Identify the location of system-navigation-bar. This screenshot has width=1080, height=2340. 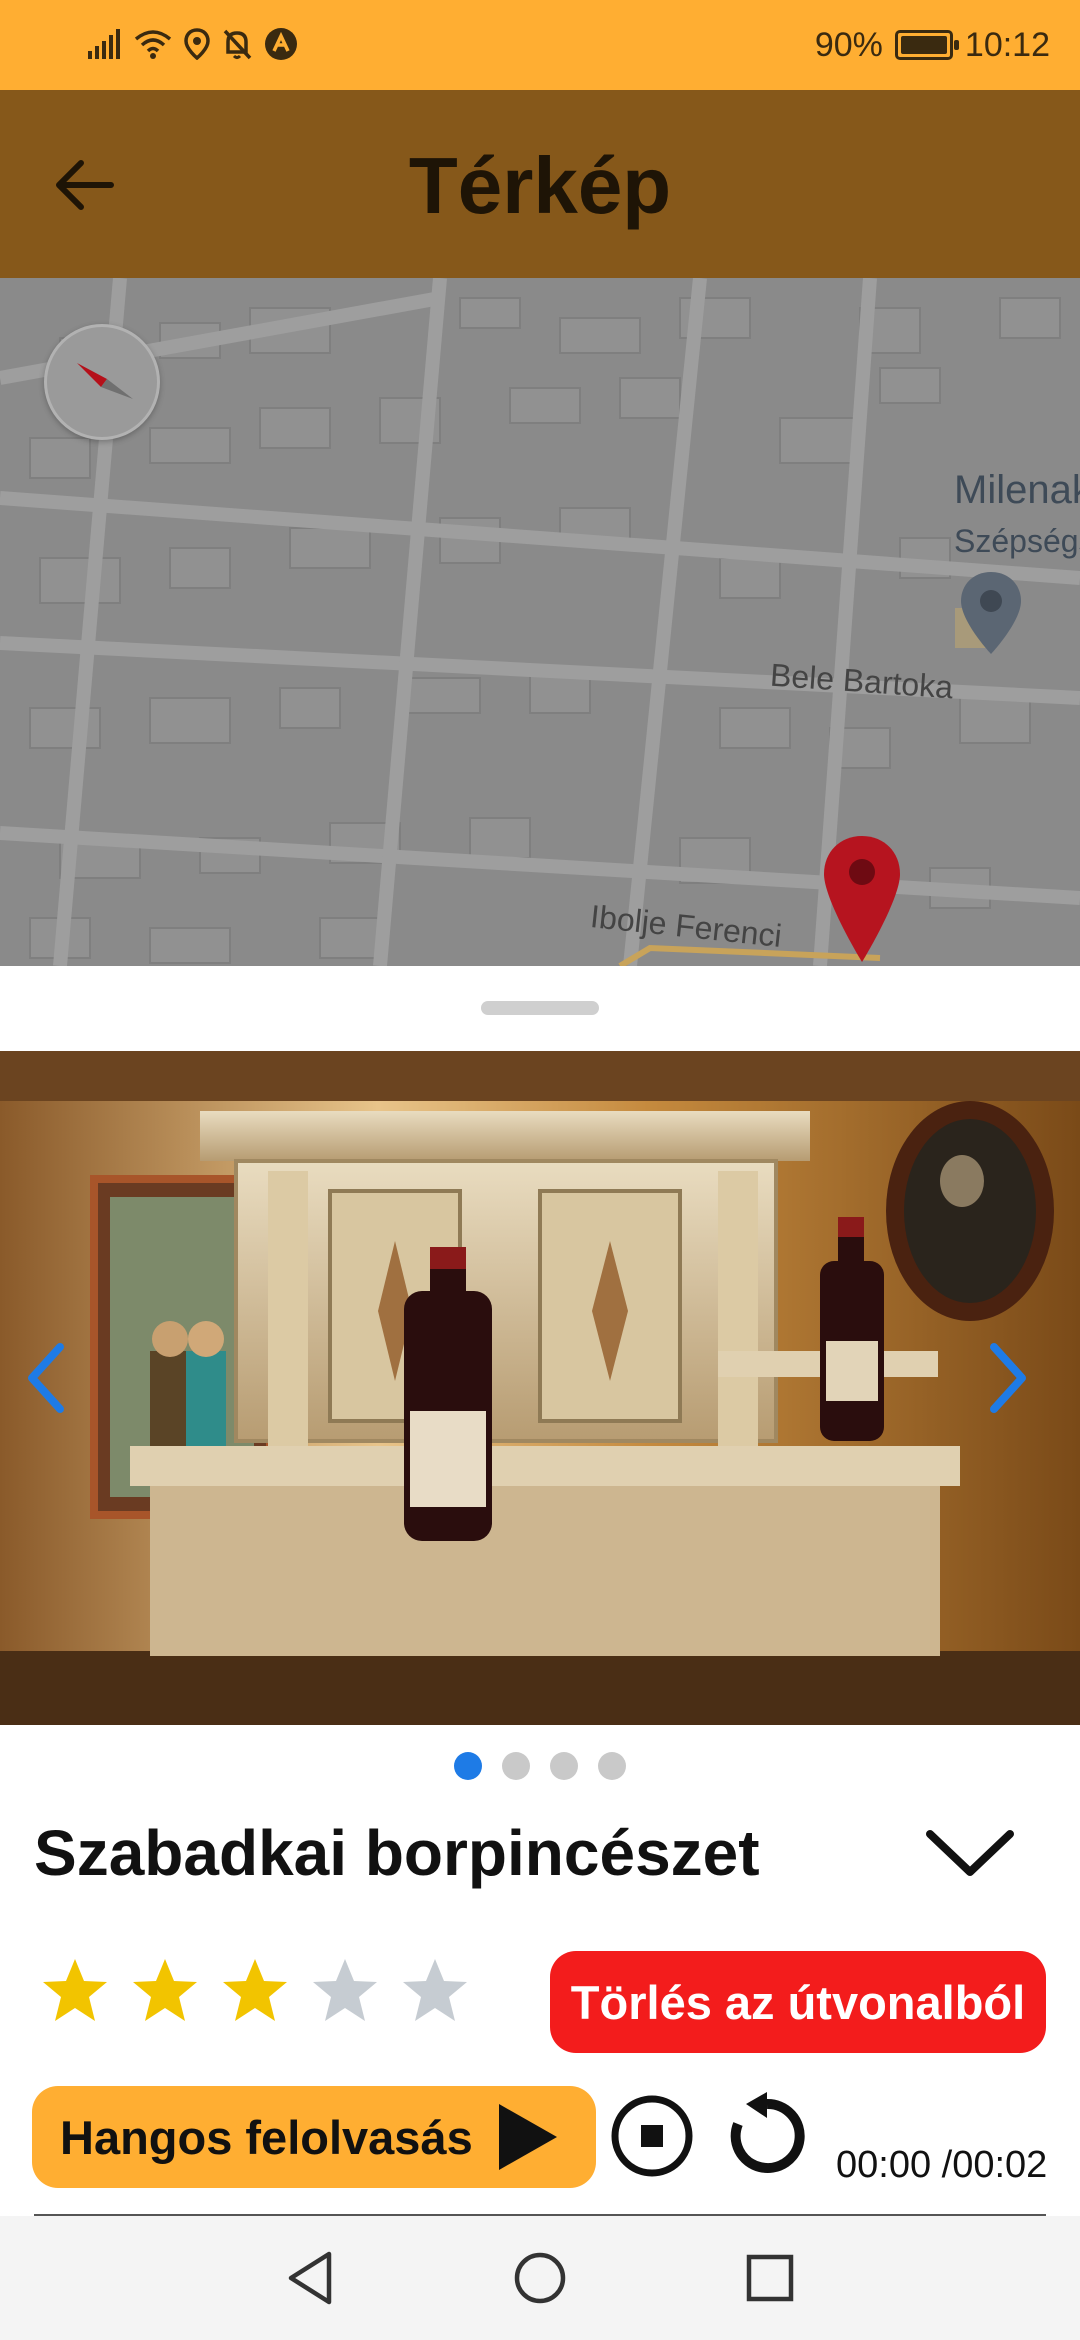
(540, 2278).